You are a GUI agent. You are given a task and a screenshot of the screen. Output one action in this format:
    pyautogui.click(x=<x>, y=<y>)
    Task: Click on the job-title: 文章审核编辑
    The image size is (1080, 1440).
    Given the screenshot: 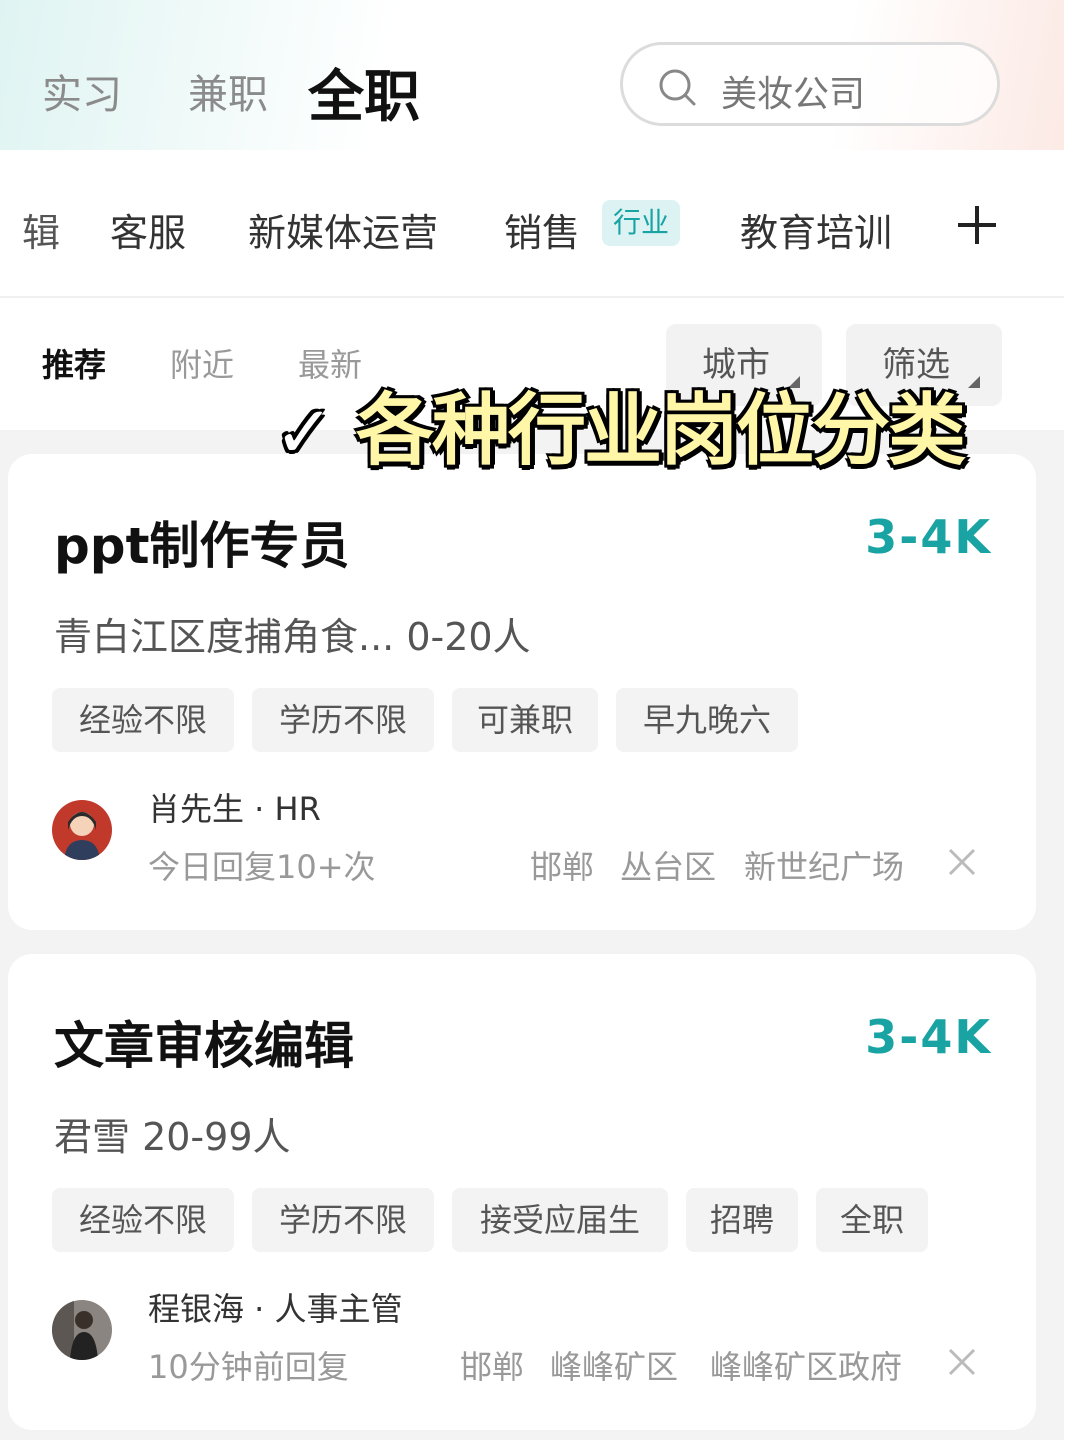 What is the action you would take?
    pyautogui.click(x=204, y=1046)
    